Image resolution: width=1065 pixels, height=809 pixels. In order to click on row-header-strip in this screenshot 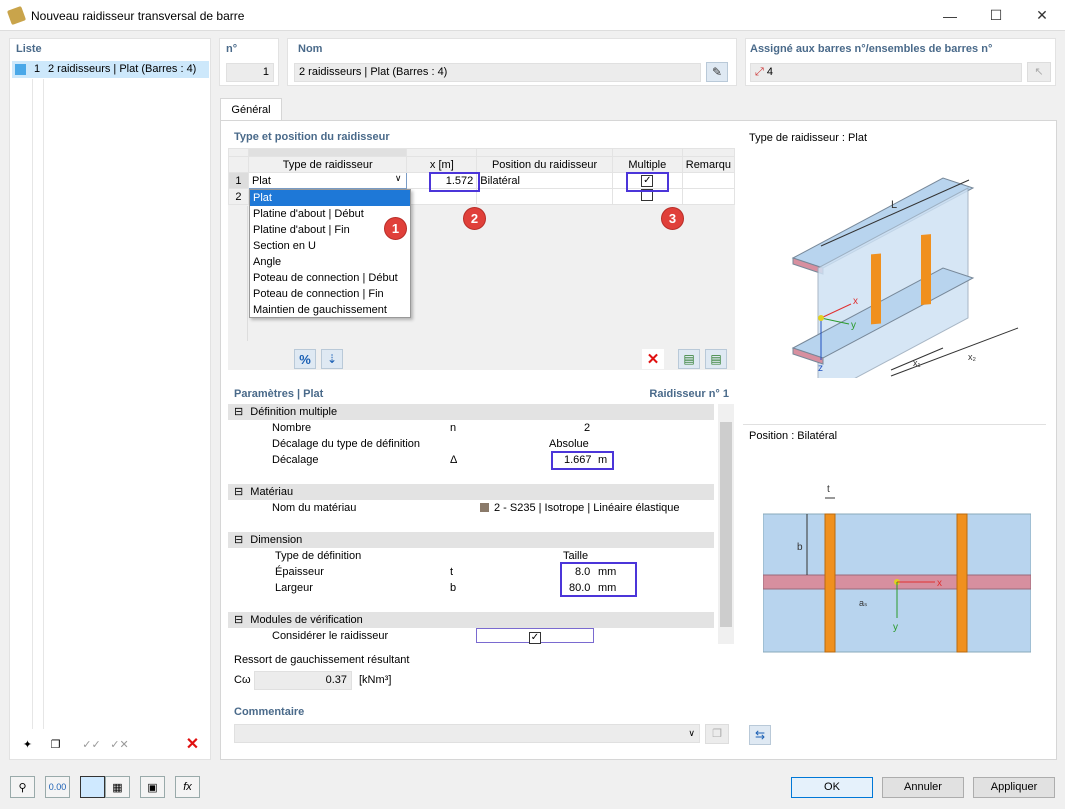, I will do `click(238, 273)`.